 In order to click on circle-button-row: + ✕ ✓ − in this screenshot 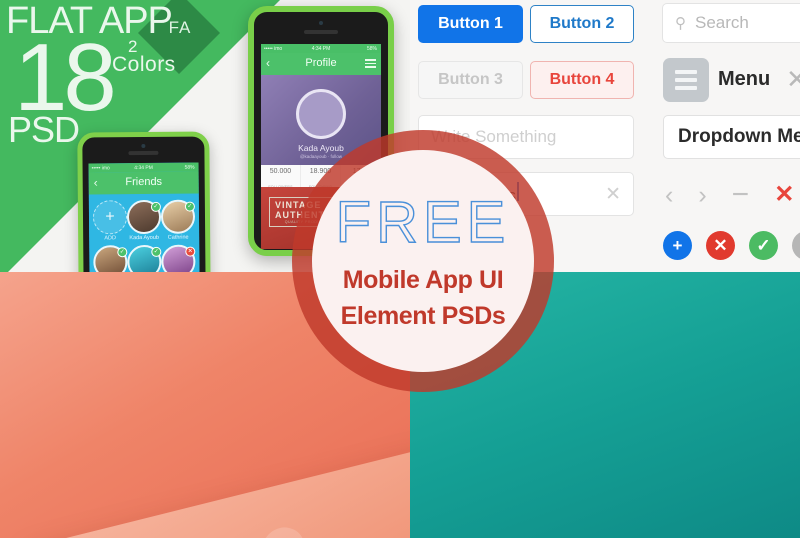, I will do `click(731, 245)`.